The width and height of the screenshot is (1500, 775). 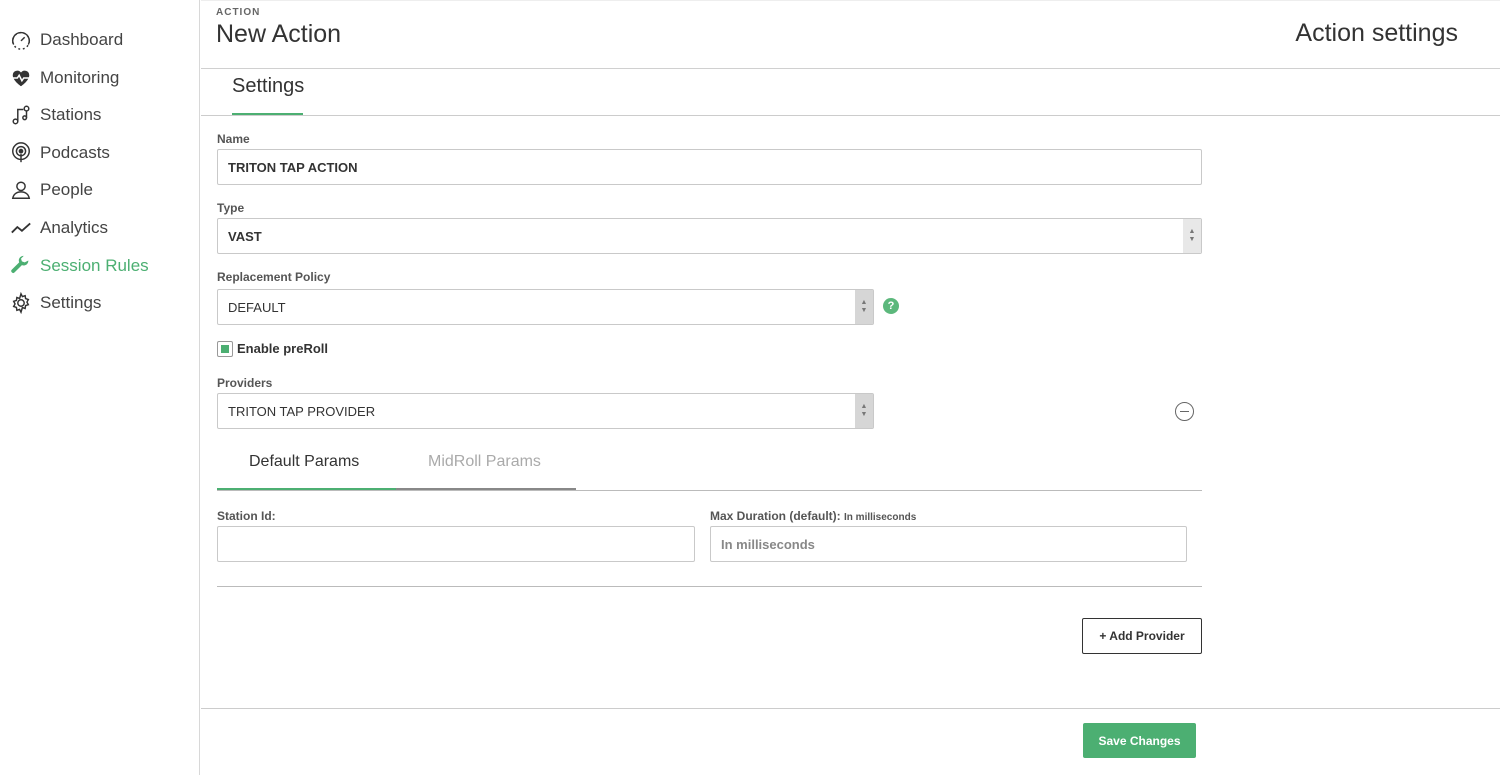 What do you see at coordinates (456, 544) in the screenshot?
I see `station-id-input` at bounding box center [456, 544].